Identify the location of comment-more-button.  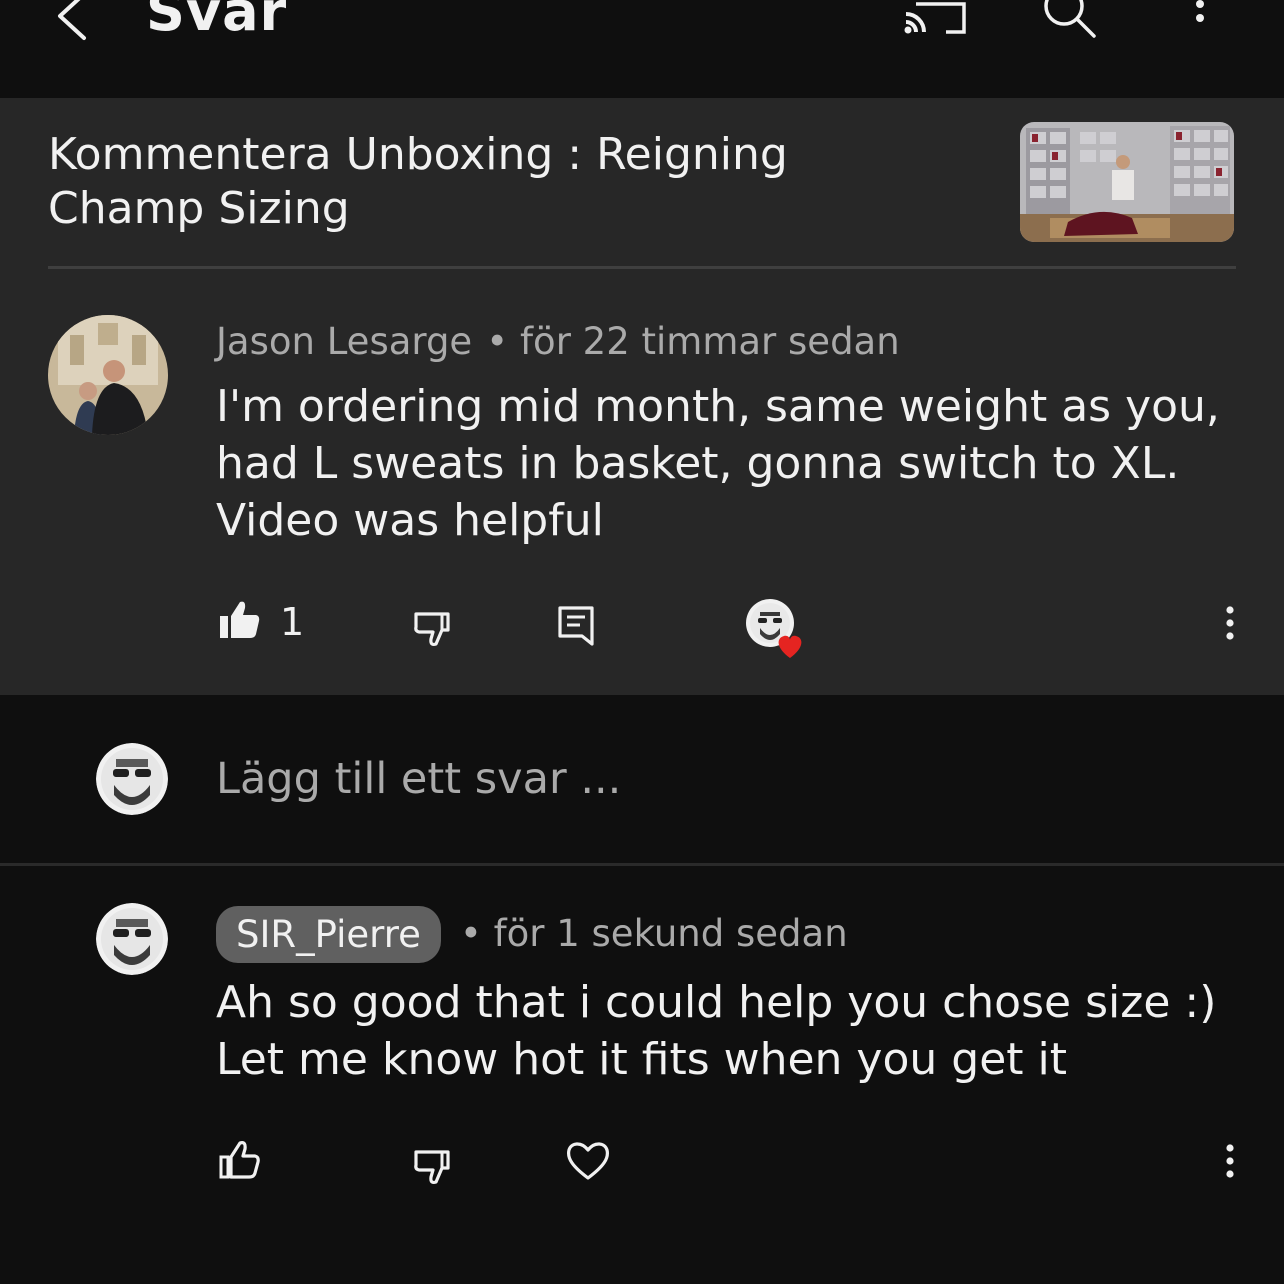
(1230, 625).